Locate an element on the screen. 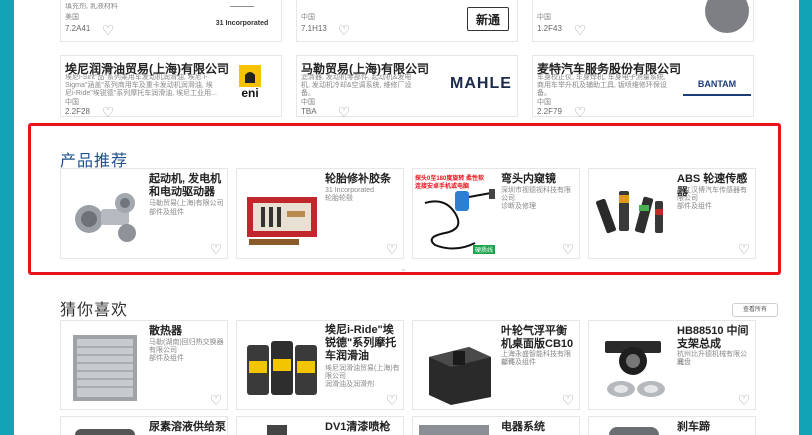 The height and width of the screenshot is (435, 812). product-category: 底盘 is located at coordinates (684, 362).